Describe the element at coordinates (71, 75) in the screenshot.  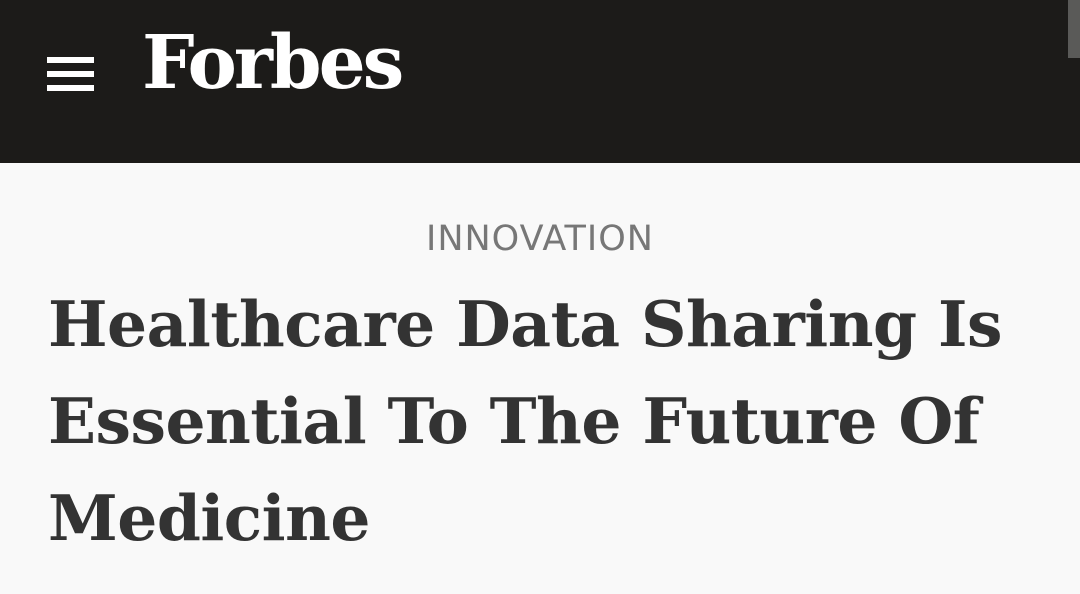
I see `hamburger-menu-icon` at that location.